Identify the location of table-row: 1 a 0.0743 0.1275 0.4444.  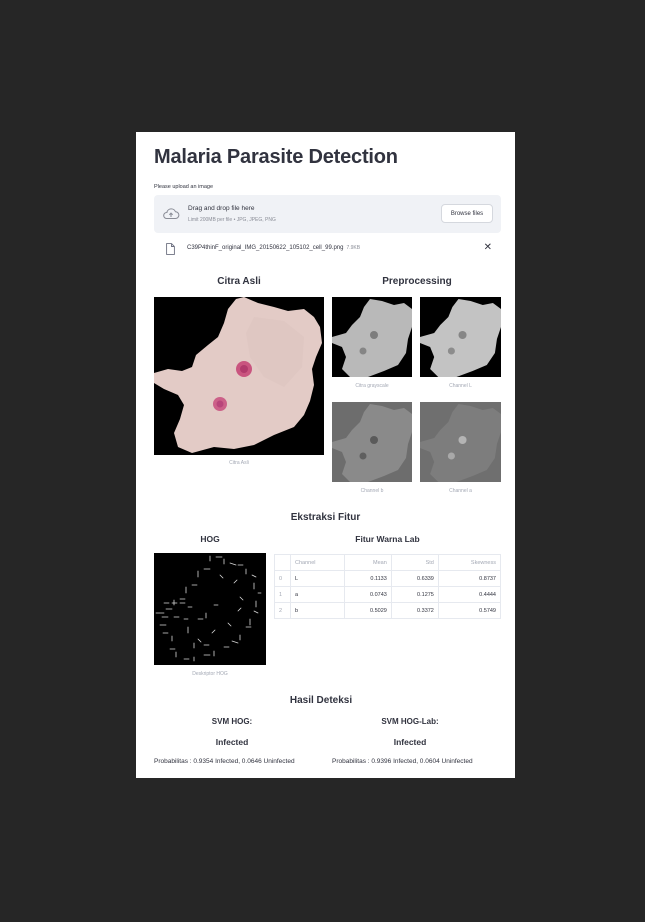
(388, 594).